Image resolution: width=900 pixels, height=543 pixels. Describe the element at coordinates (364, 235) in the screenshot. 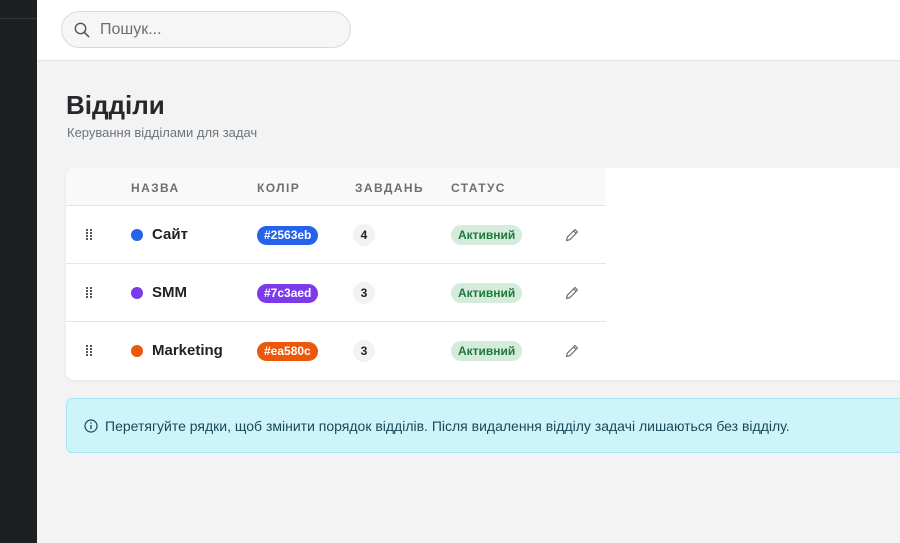

I see `task-count: 4` at that location.